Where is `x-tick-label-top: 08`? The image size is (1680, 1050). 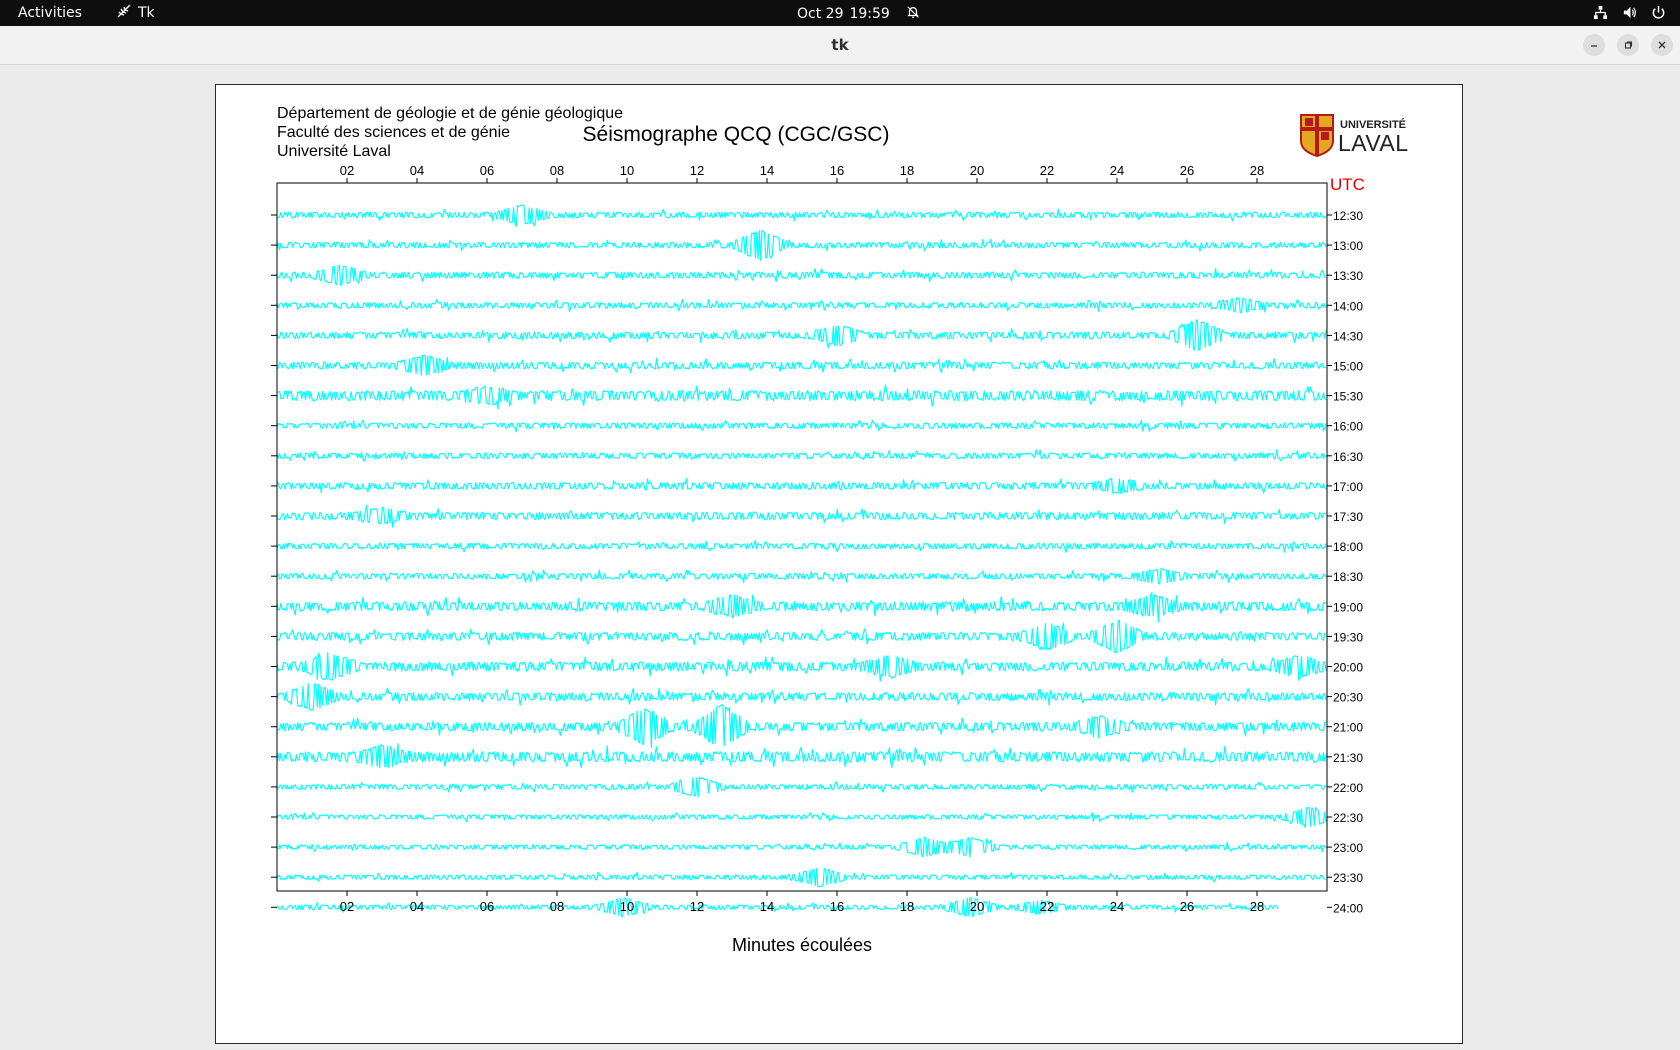
x-tick-label-top: 08 is located at coordinates (557, 170).